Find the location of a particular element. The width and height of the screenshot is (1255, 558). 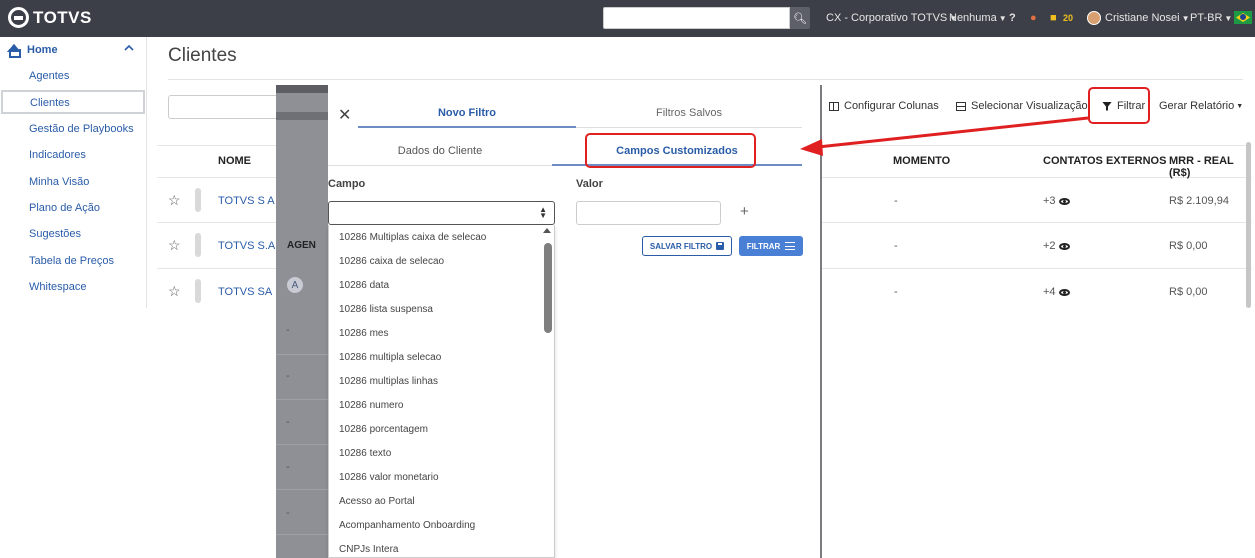

arrow-head-icon is located at coordinates (811, 147).